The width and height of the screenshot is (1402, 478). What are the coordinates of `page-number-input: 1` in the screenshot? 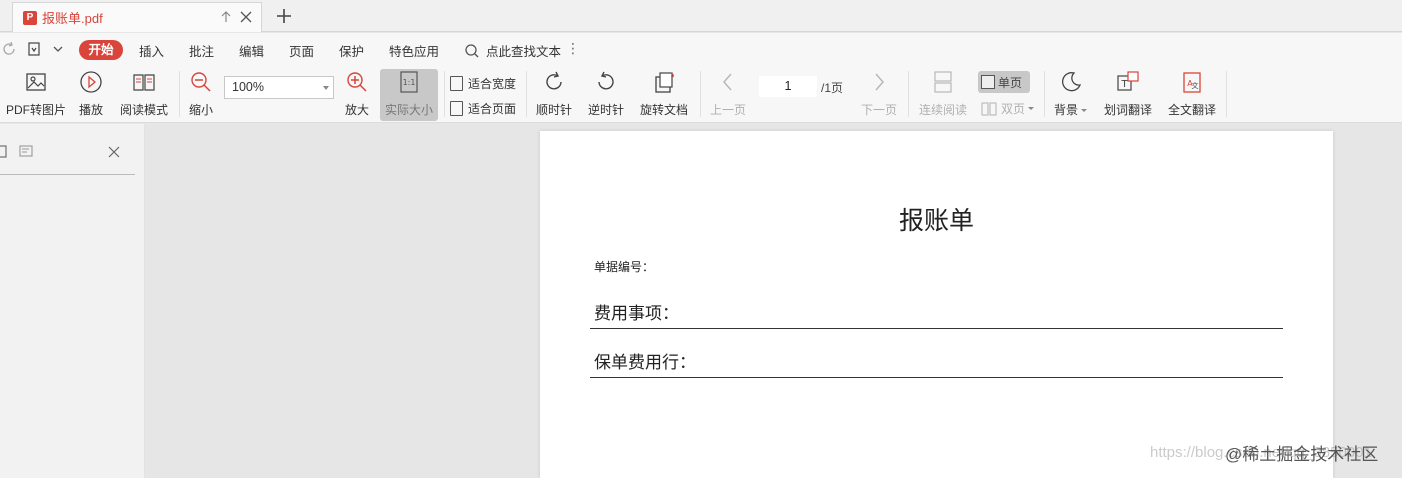 It's located at (788, 86).